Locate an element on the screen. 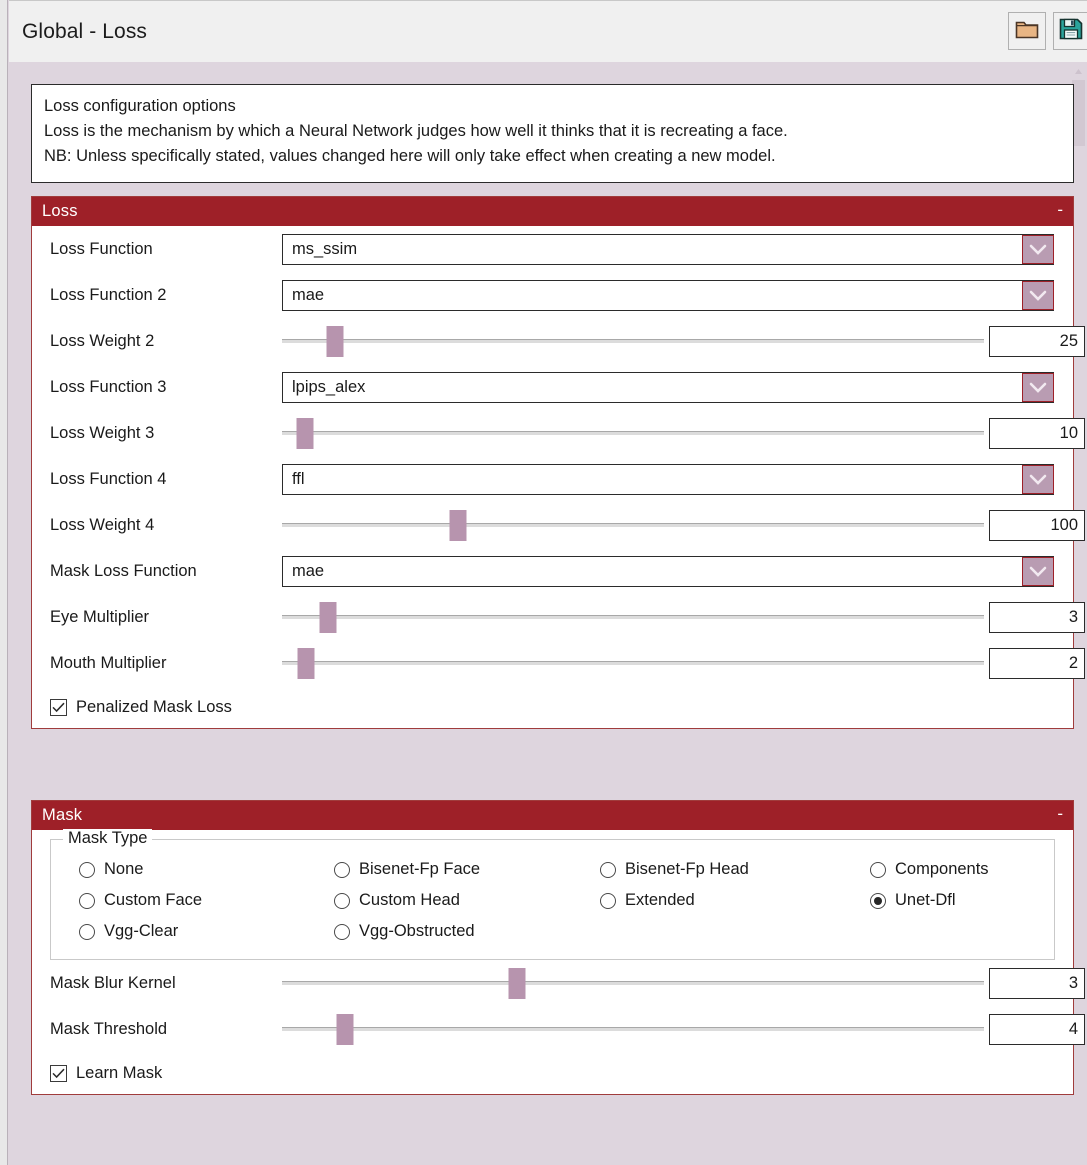  radio-label: None is located at coordinates (124, 869).